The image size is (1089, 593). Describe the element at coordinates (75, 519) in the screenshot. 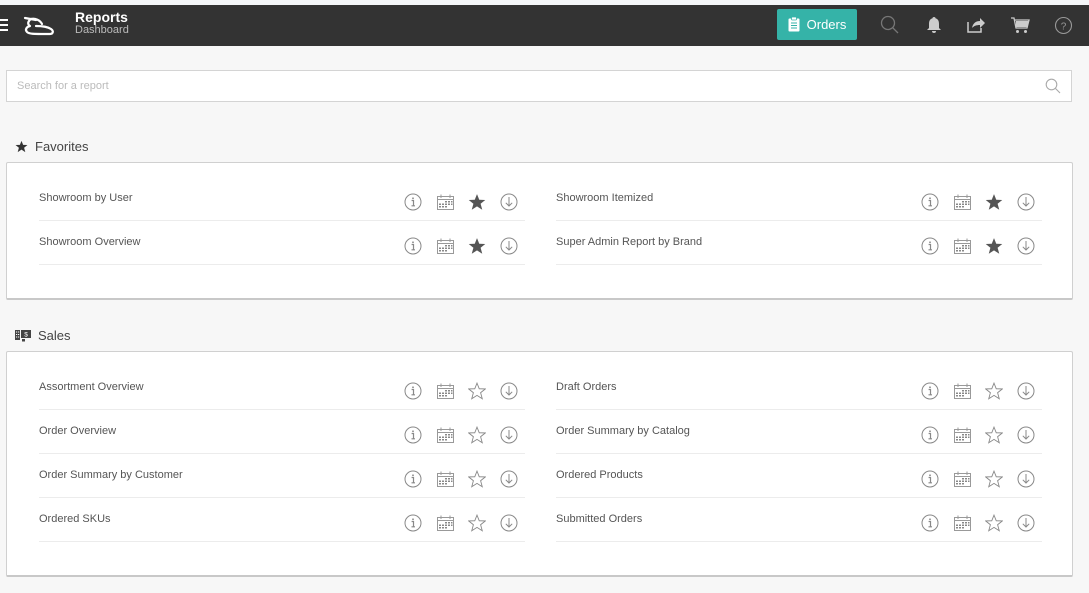

I see `report-name-link: Ordered SKUs` at that location.